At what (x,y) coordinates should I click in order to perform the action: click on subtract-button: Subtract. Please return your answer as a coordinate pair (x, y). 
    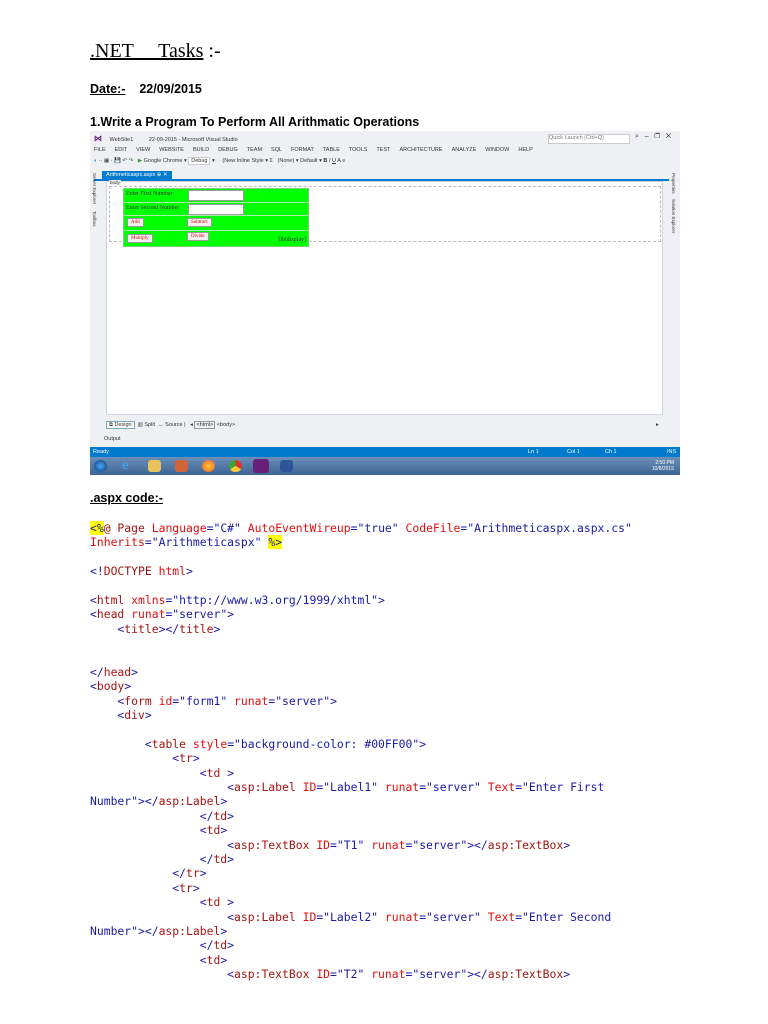
    Looking at the image, I should click on (199, 222).